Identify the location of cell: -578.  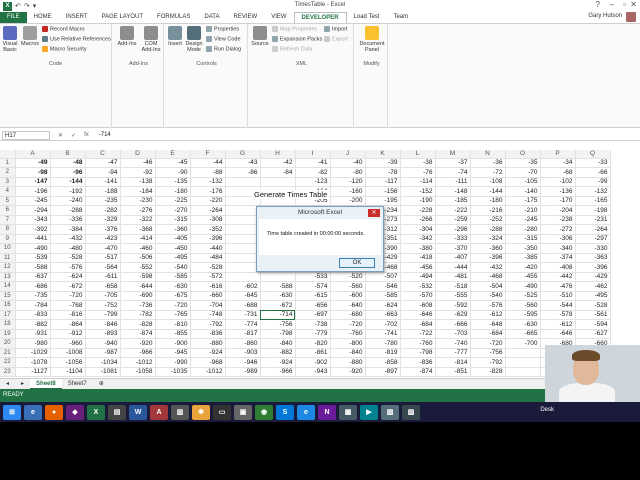
(558, 315).